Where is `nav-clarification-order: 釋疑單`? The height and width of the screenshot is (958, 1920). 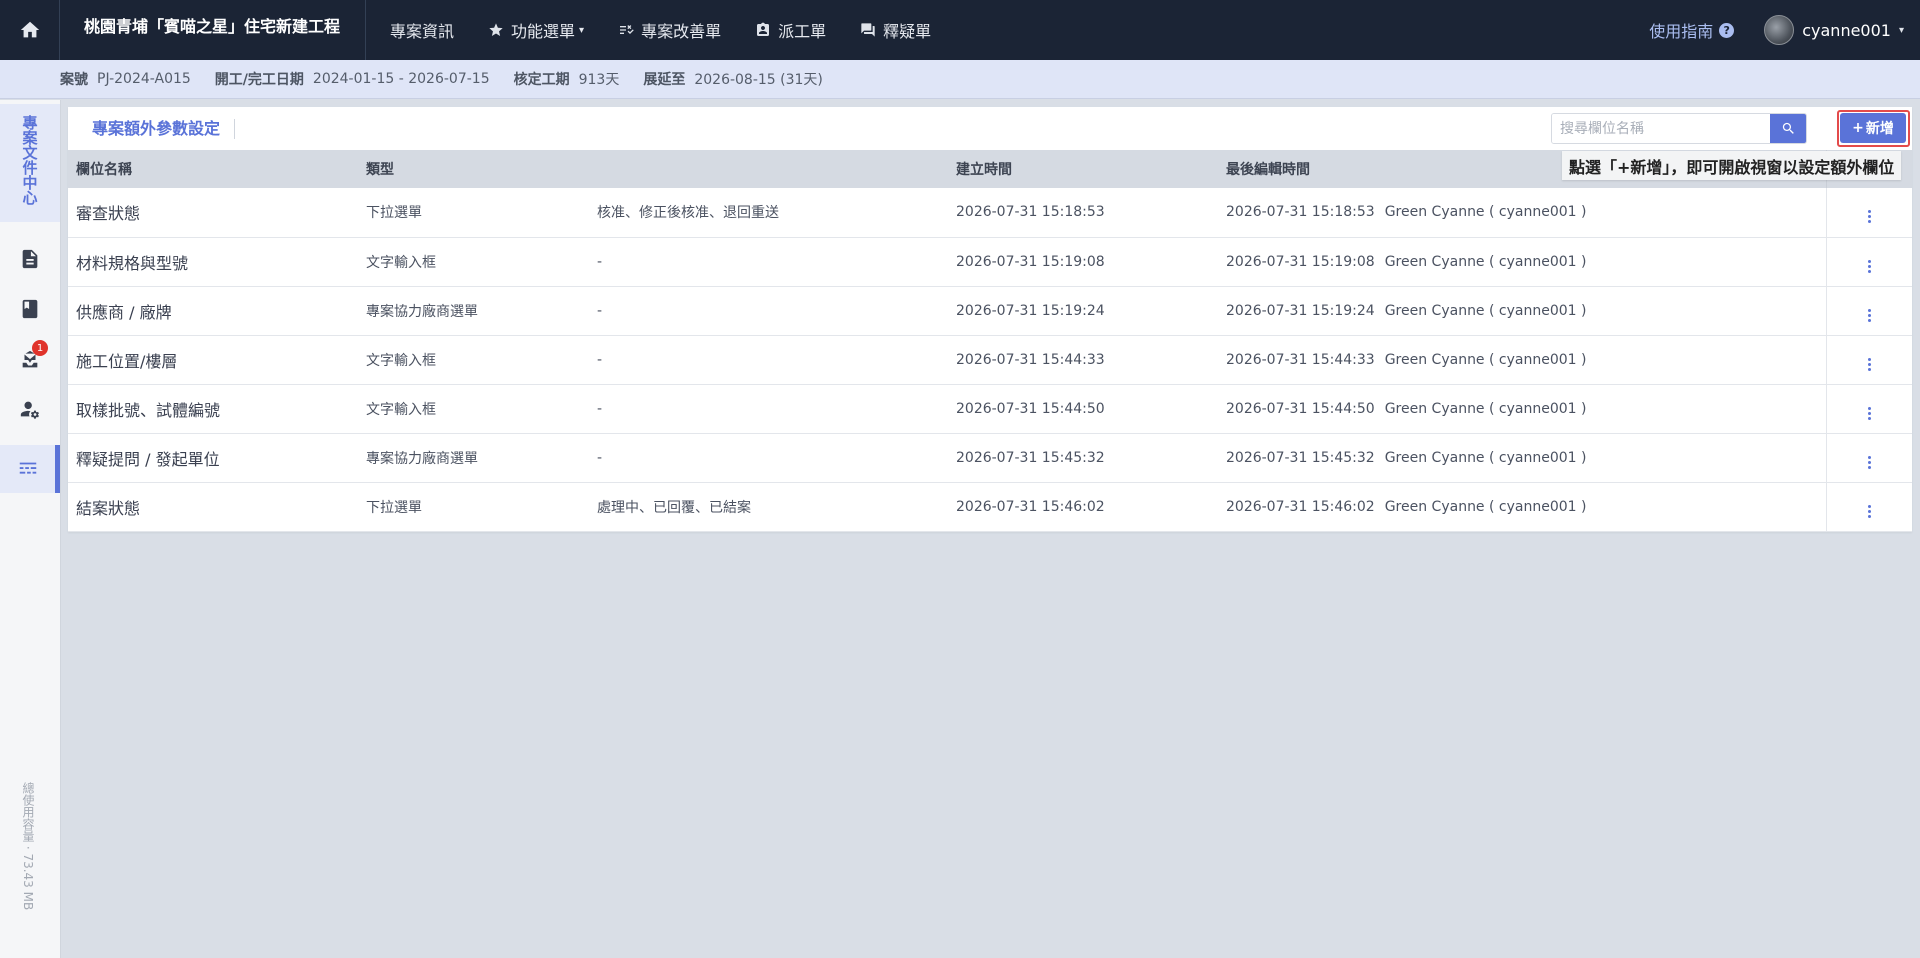 nav-clarification-order: 釋疑單 is located at coordinates (895, 30).